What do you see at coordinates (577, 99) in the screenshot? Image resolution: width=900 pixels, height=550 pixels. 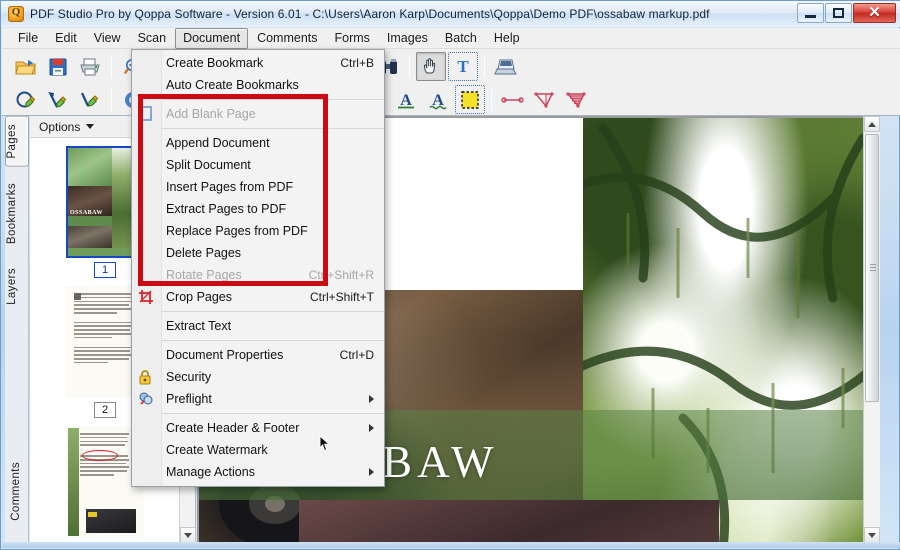 I see `polygon-tool-icon` at bounding box center [577, 99].